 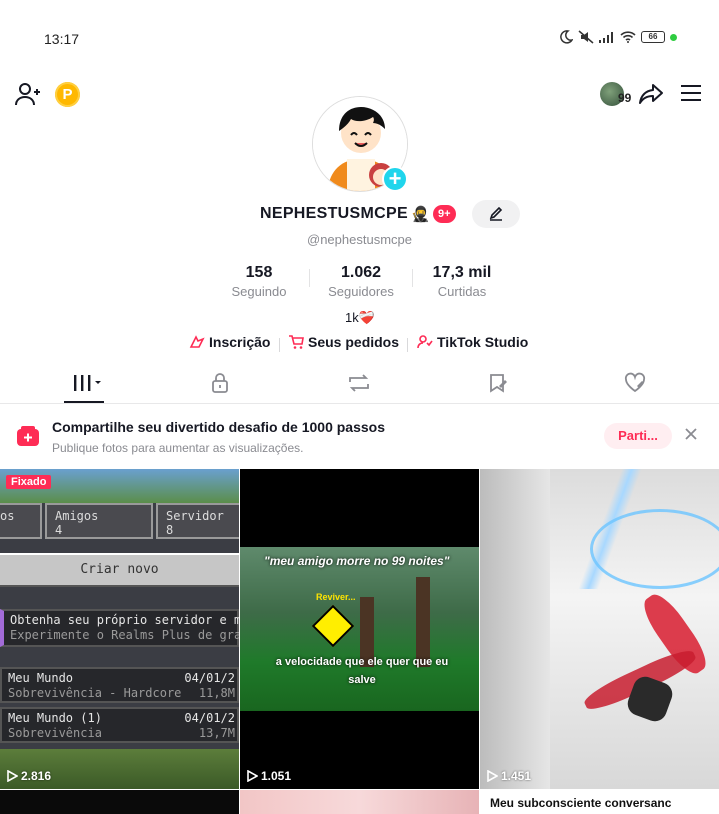 What do you see at coordinates (77, 516) in the screenshot?
I see `mc-tab-label: Amigos` at bounding box center [77, 516].